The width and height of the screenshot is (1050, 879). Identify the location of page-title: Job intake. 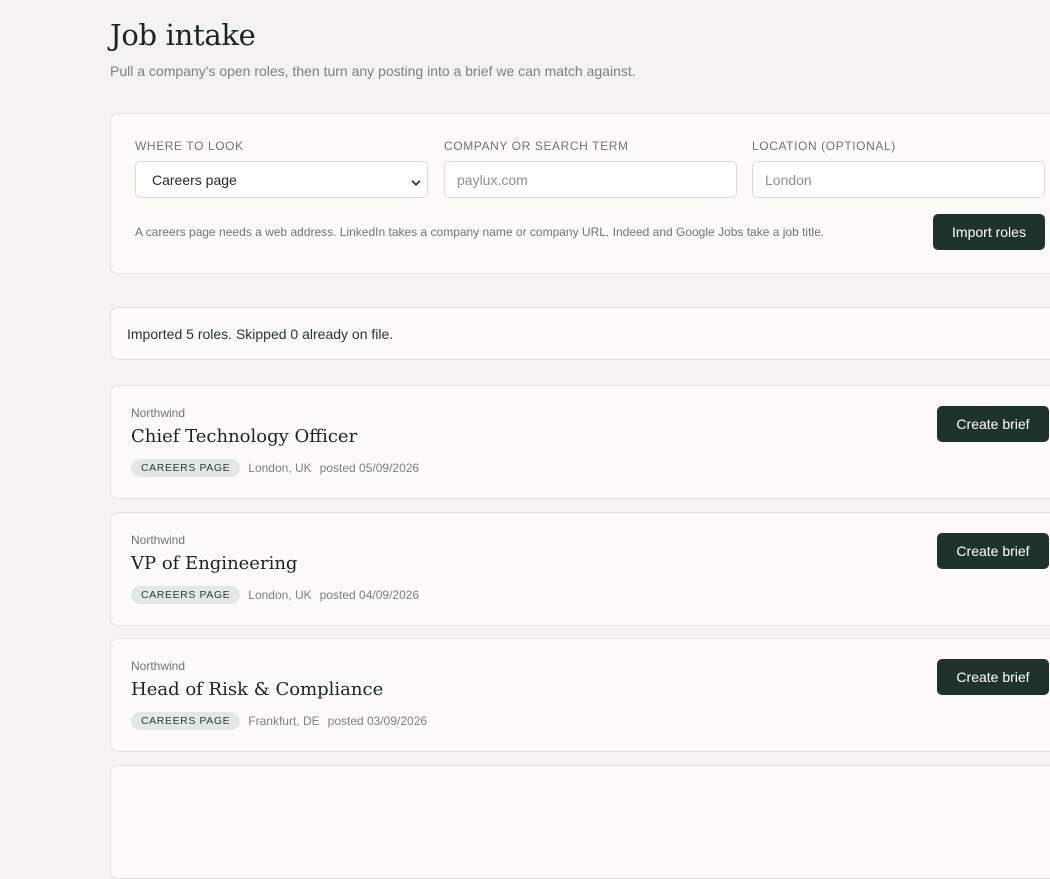
(183, 35).